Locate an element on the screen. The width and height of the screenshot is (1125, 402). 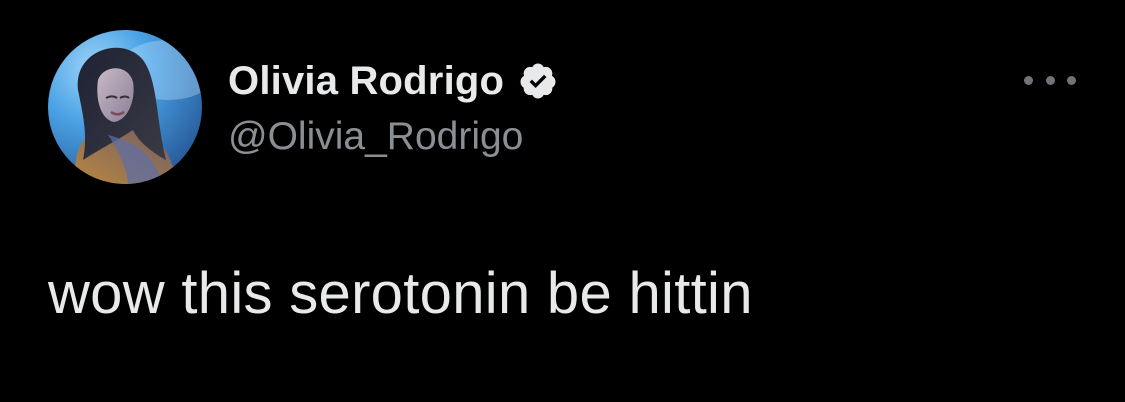
avatar is located at coordinates (125, 107).